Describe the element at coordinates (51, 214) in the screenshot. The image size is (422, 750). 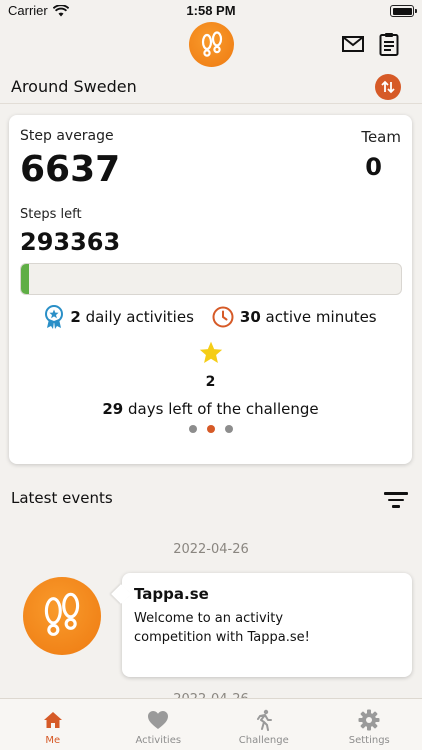
I see `steps-left-label: Steps left` at that location.